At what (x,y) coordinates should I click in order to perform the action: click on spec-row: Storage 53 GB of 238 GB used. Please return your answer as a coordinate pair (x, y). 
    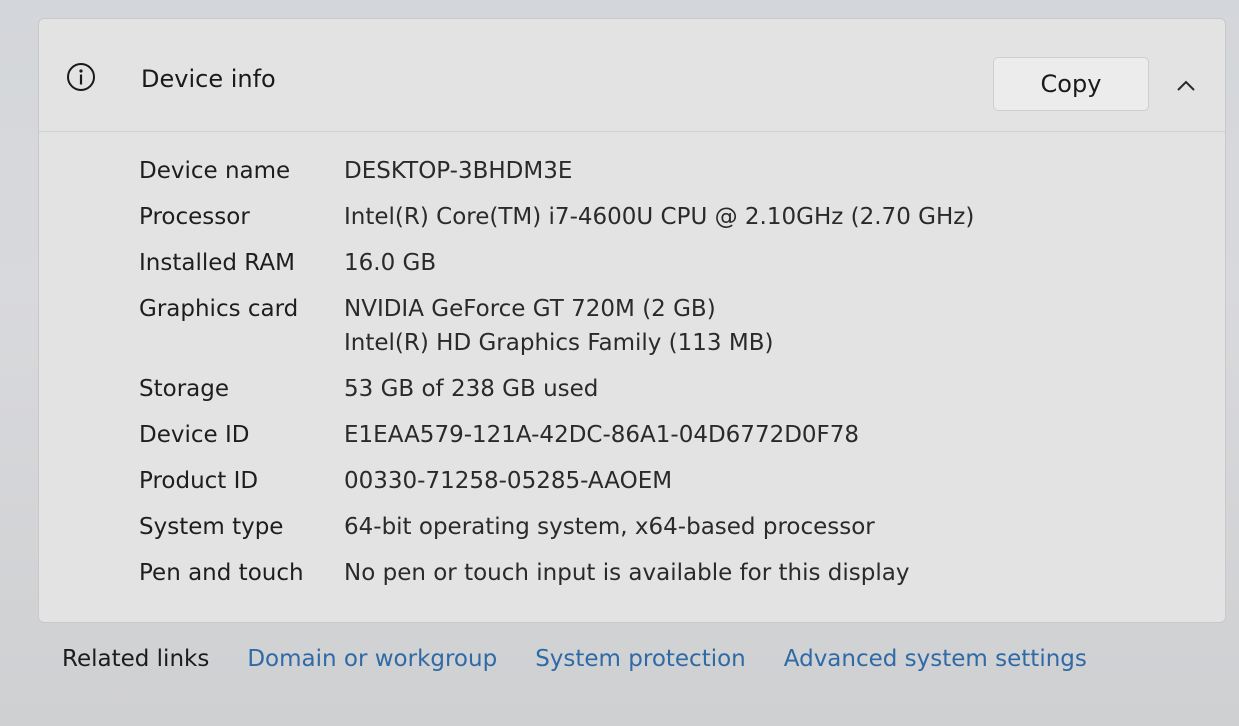
    Looking at the image, I should click on (669, 389).